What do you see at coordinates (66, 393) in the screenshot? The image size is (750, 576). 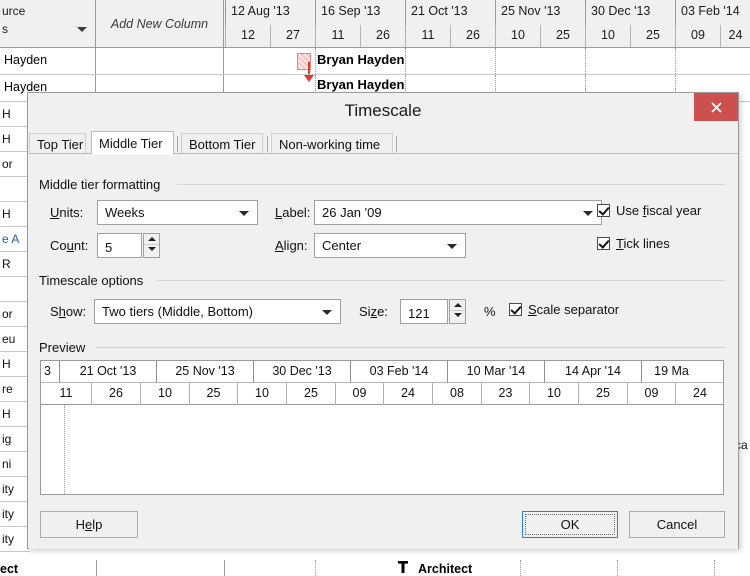 I see `preview-bottom-tier-cell: 11` at bounding box center [66, 393].